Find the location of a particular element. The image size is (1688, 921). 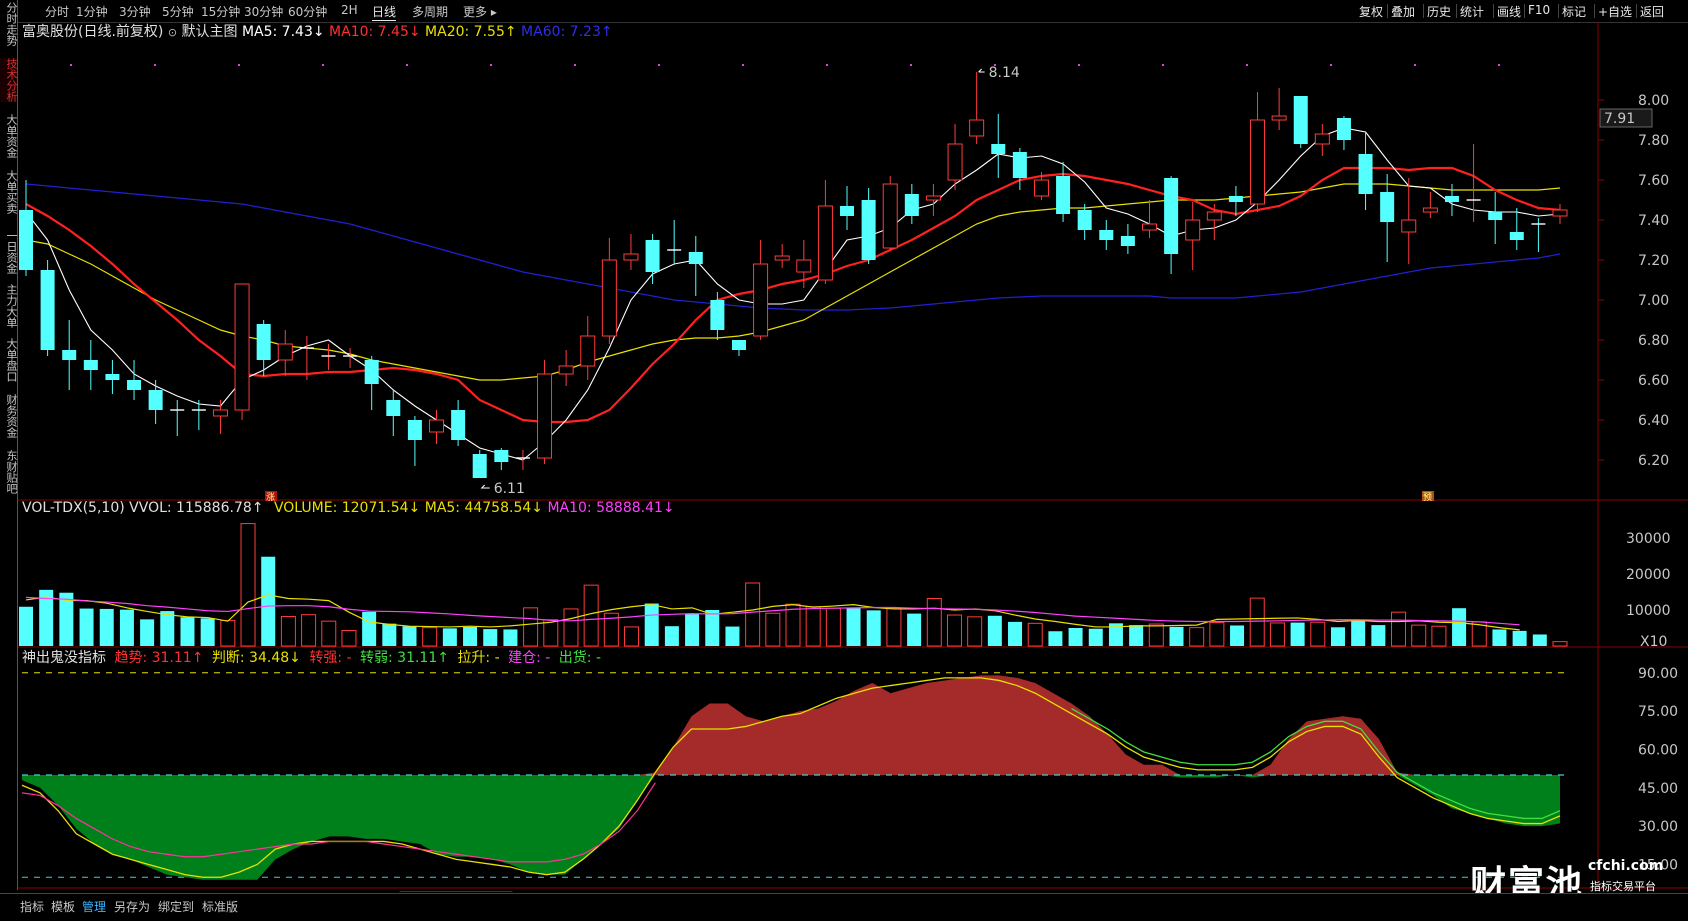

period-tab-6: 60分钟 is located at coordinates (307, 11).